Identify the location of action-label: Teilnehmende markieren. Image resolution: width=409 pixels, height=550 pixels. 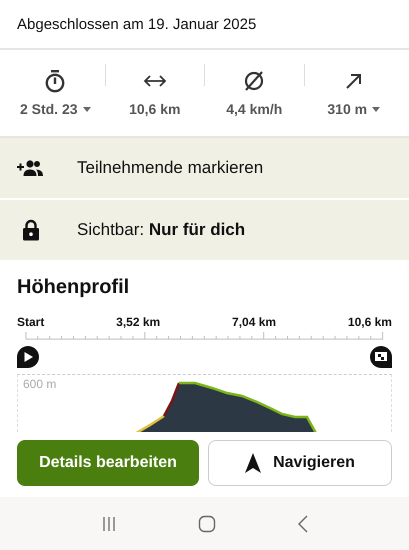
(170, 168).